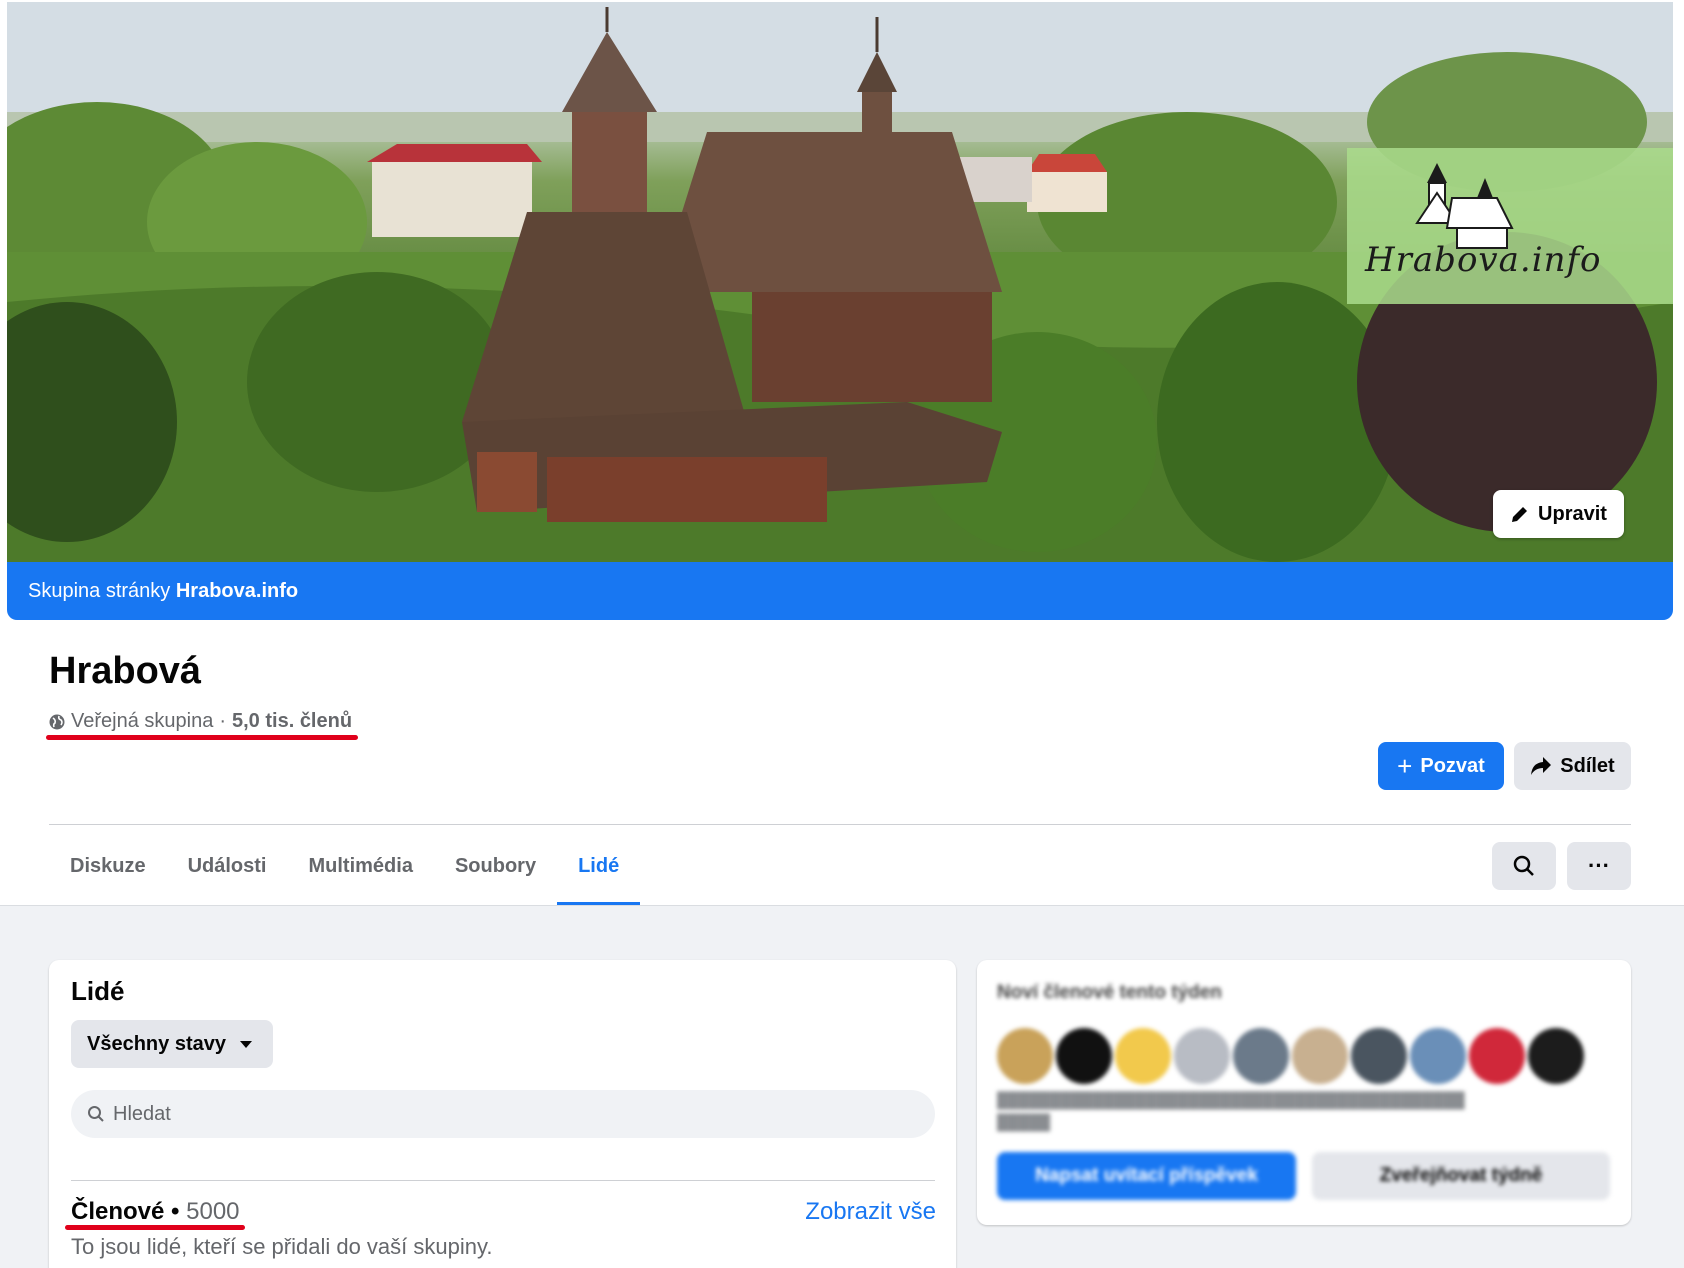  I want to click on members-count: 5000, so click(213, 1211).